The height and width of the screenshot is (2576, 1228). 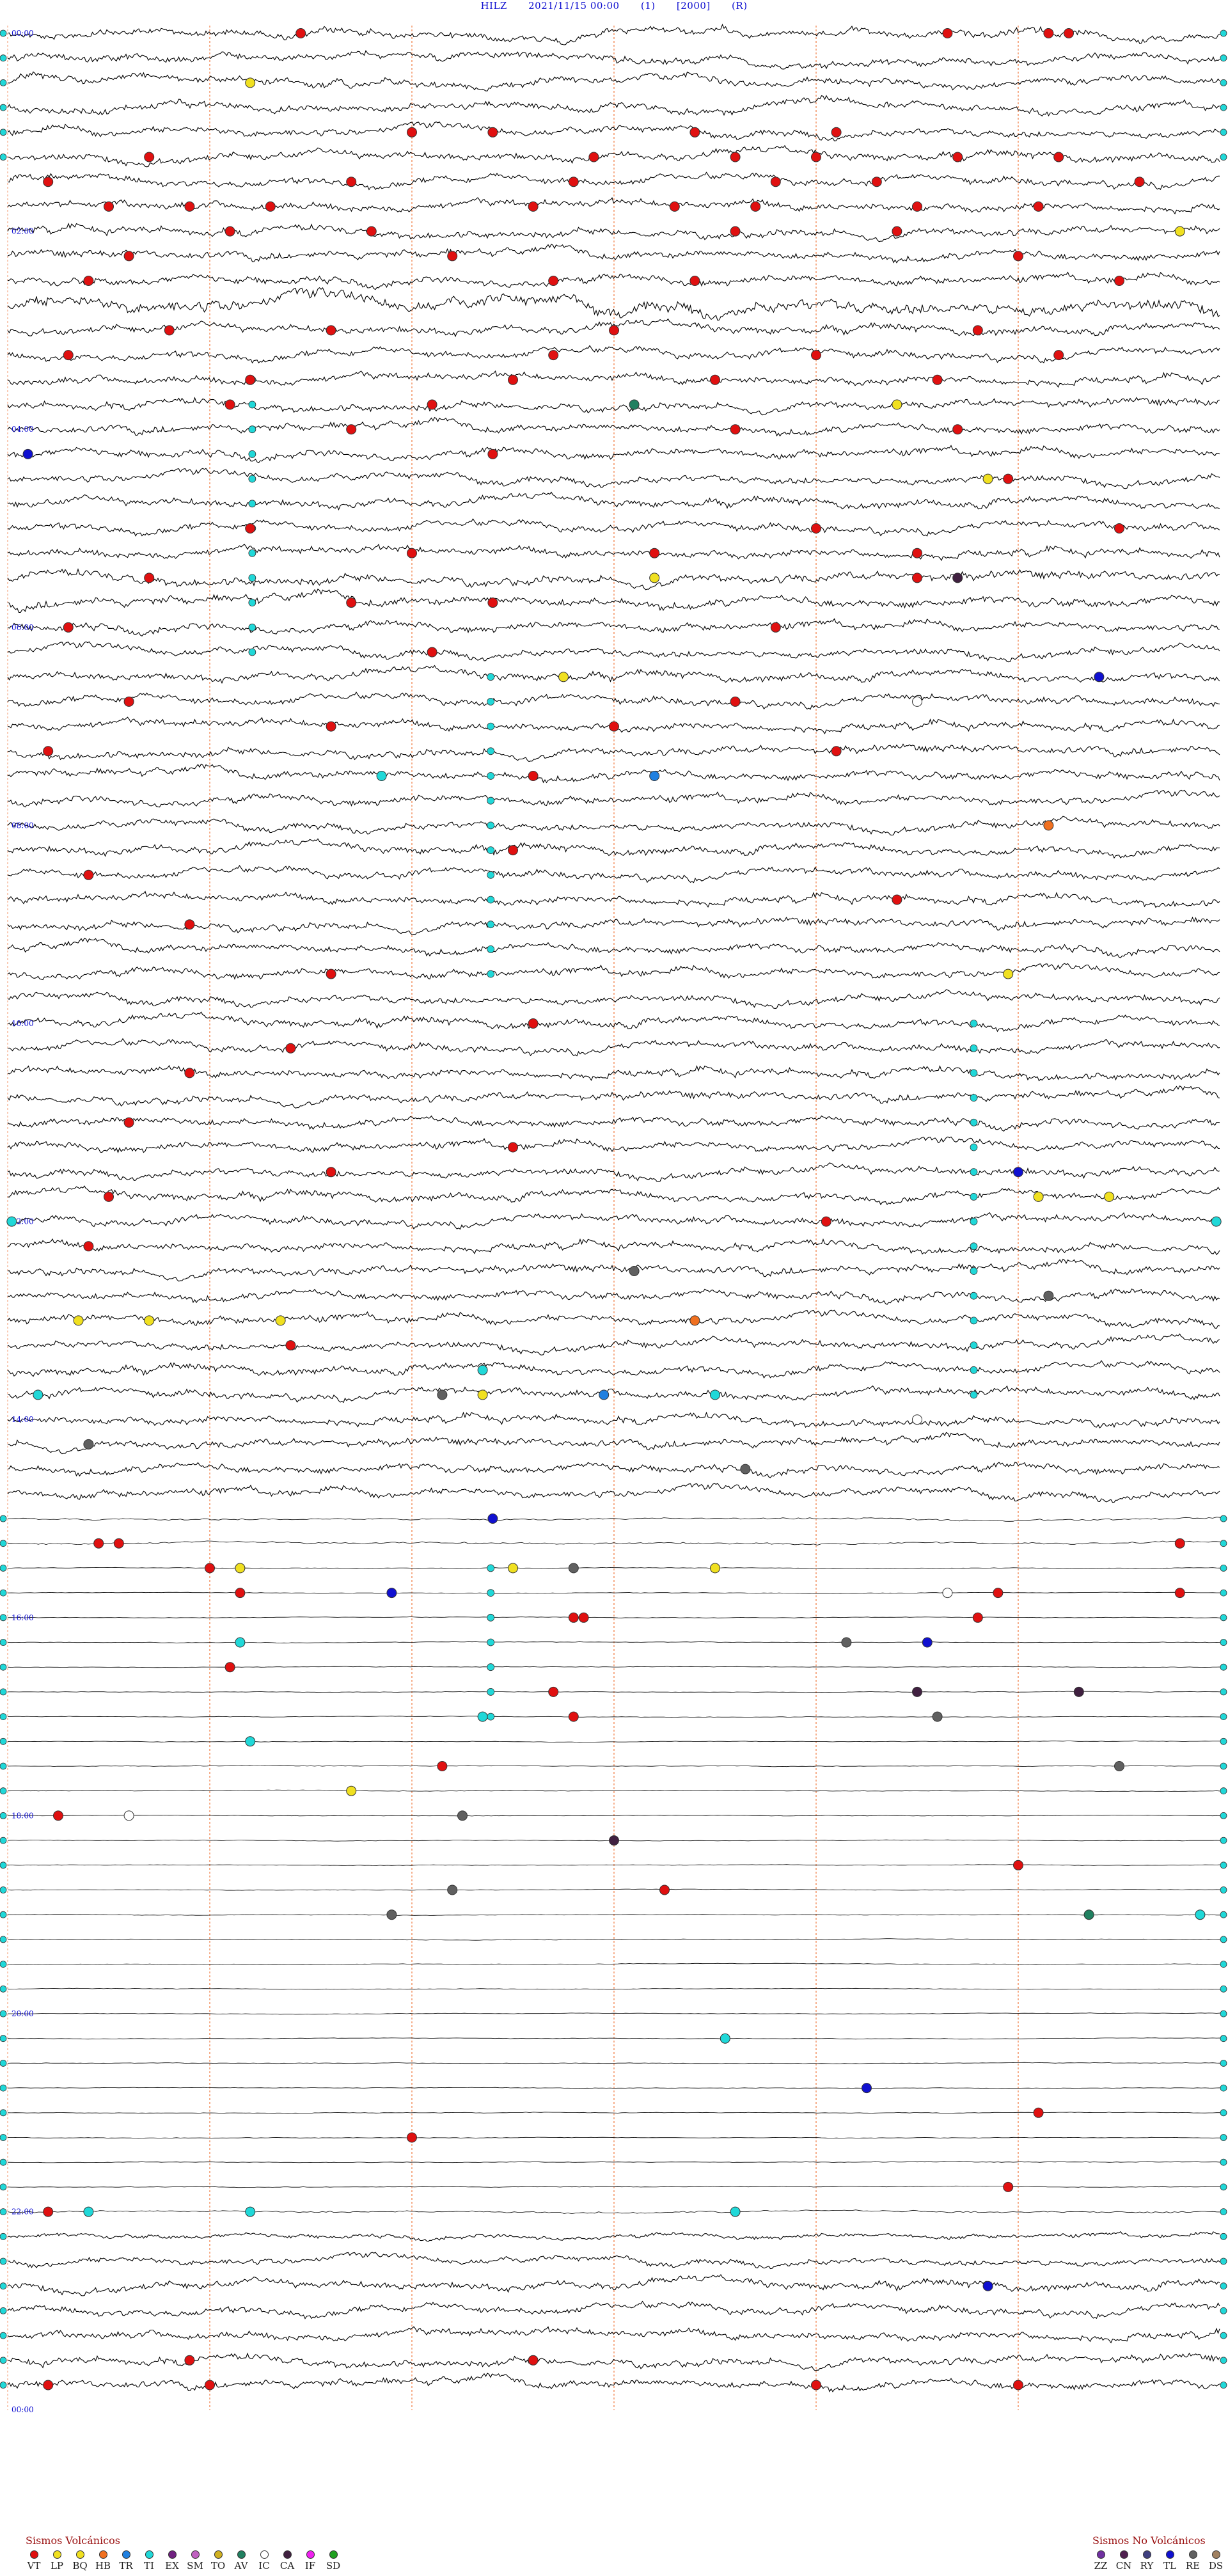 What do you see at coordinates (310, 2566) in the screenshot?
I see `legend-code: IF` at bounding box center [310, 2566].